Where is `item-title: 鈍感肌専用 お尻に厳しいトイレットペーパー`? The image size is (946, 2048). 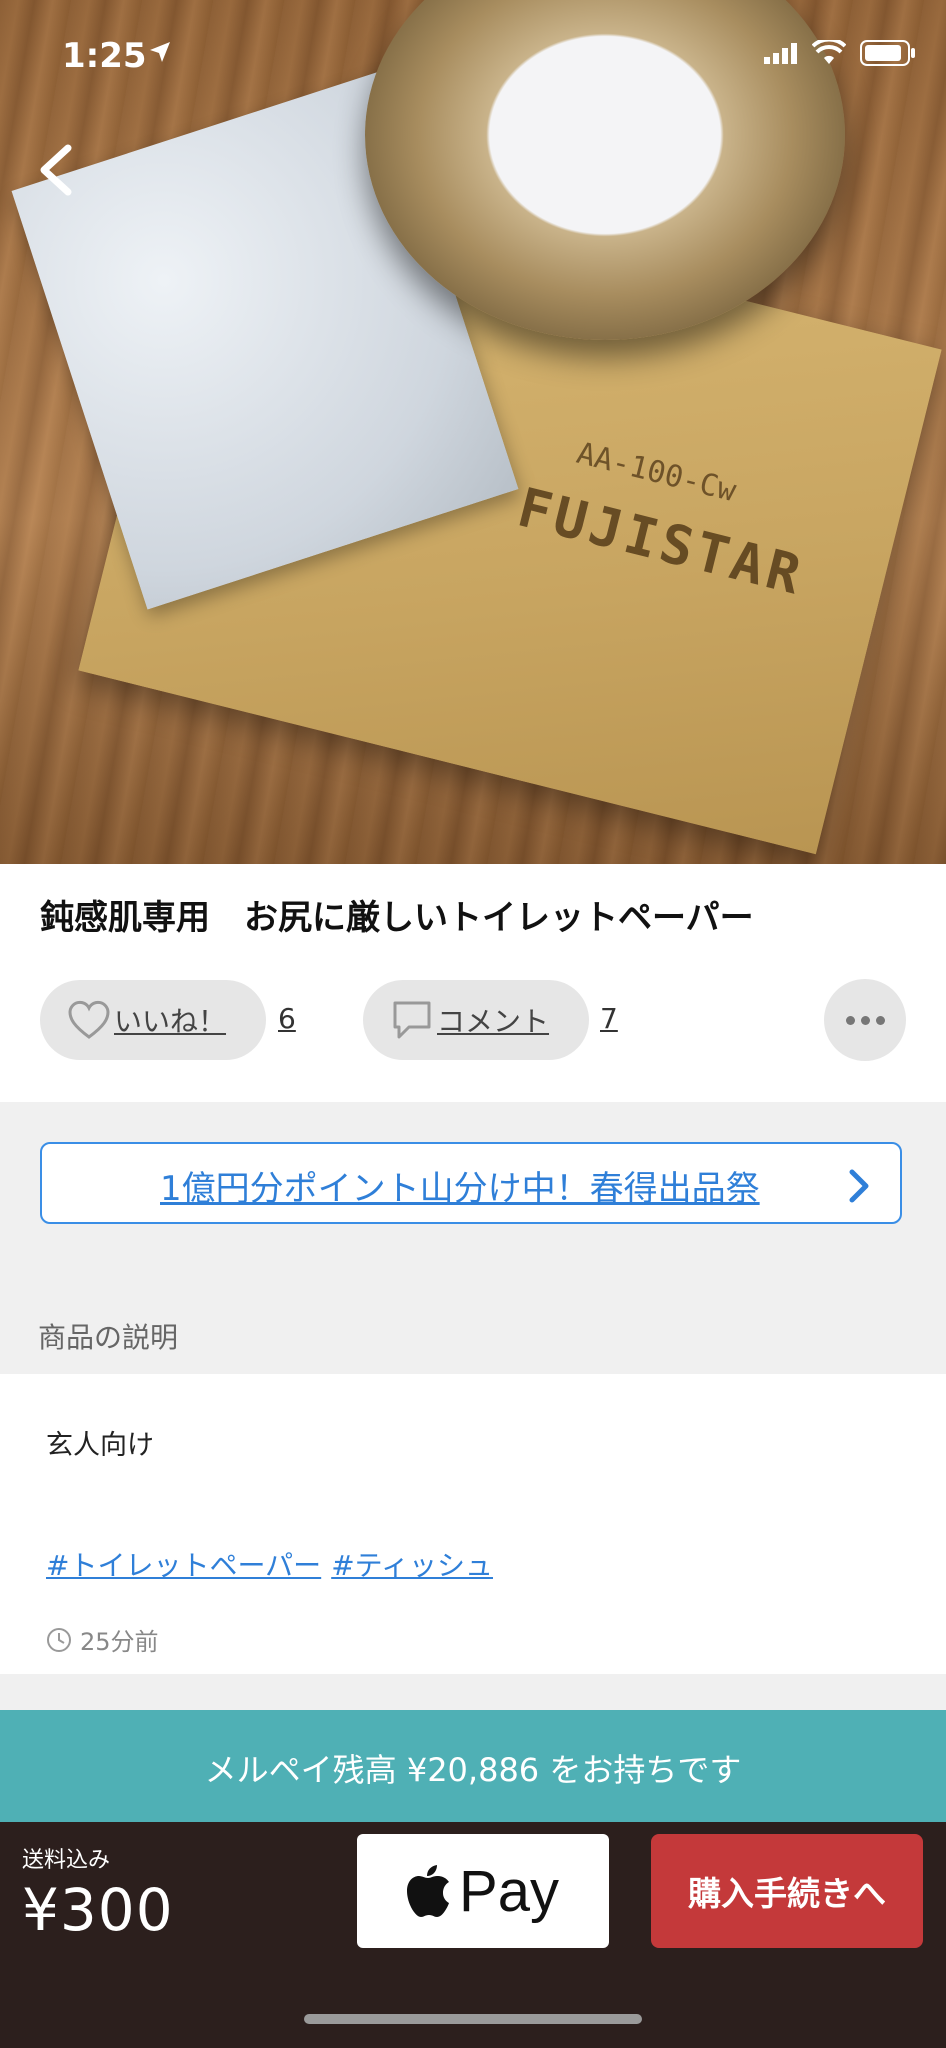 item-title: 鈍感肌専用 お尻に厳しいトイレットペーパー is located at coordinates (397, 918).